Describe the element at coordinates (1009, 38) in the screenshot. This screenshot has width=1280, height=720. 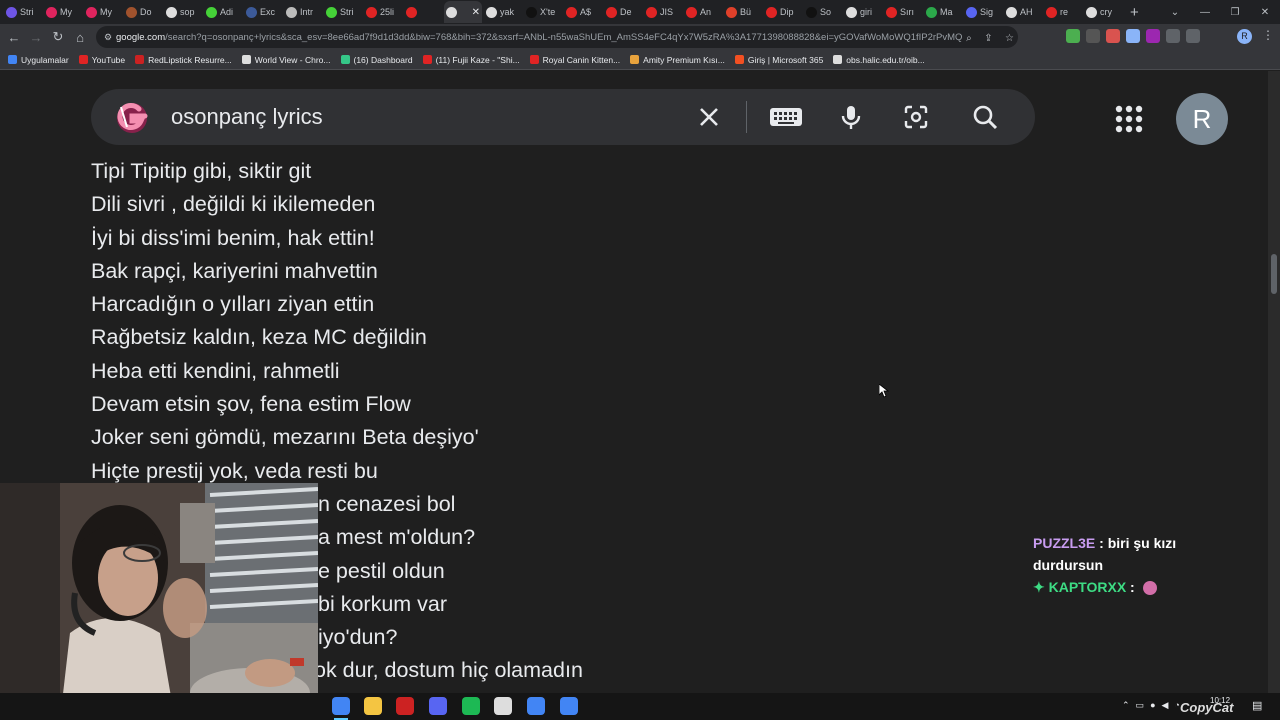
I see `bookmark-star-icon: ☆` at that location.